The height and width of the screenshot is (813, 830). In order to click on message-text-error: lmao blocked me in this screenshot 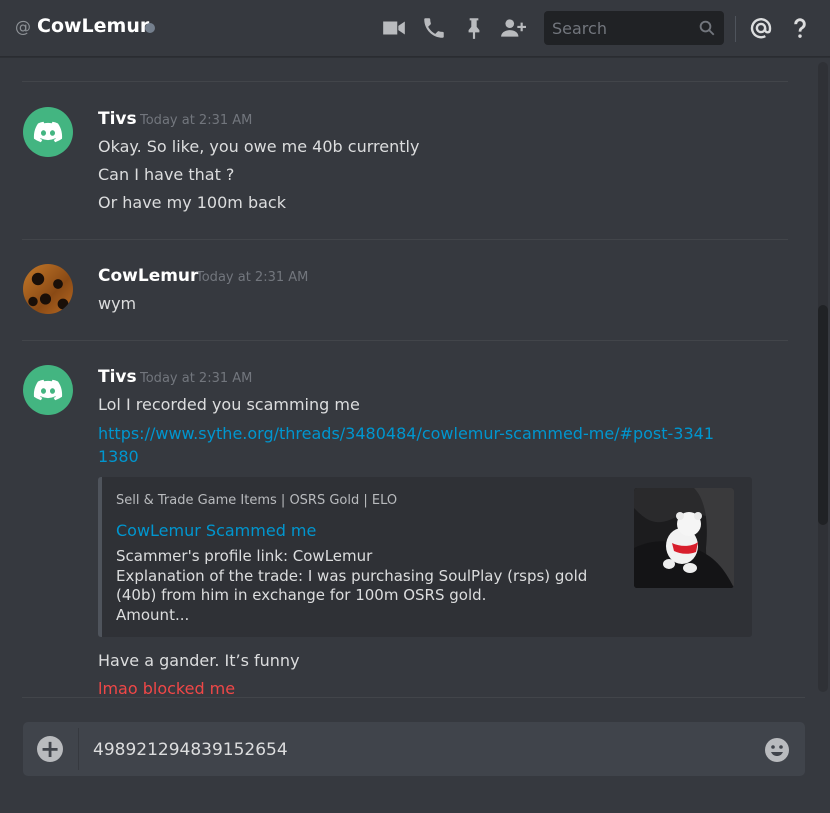, I will do `click(167, 688)`.